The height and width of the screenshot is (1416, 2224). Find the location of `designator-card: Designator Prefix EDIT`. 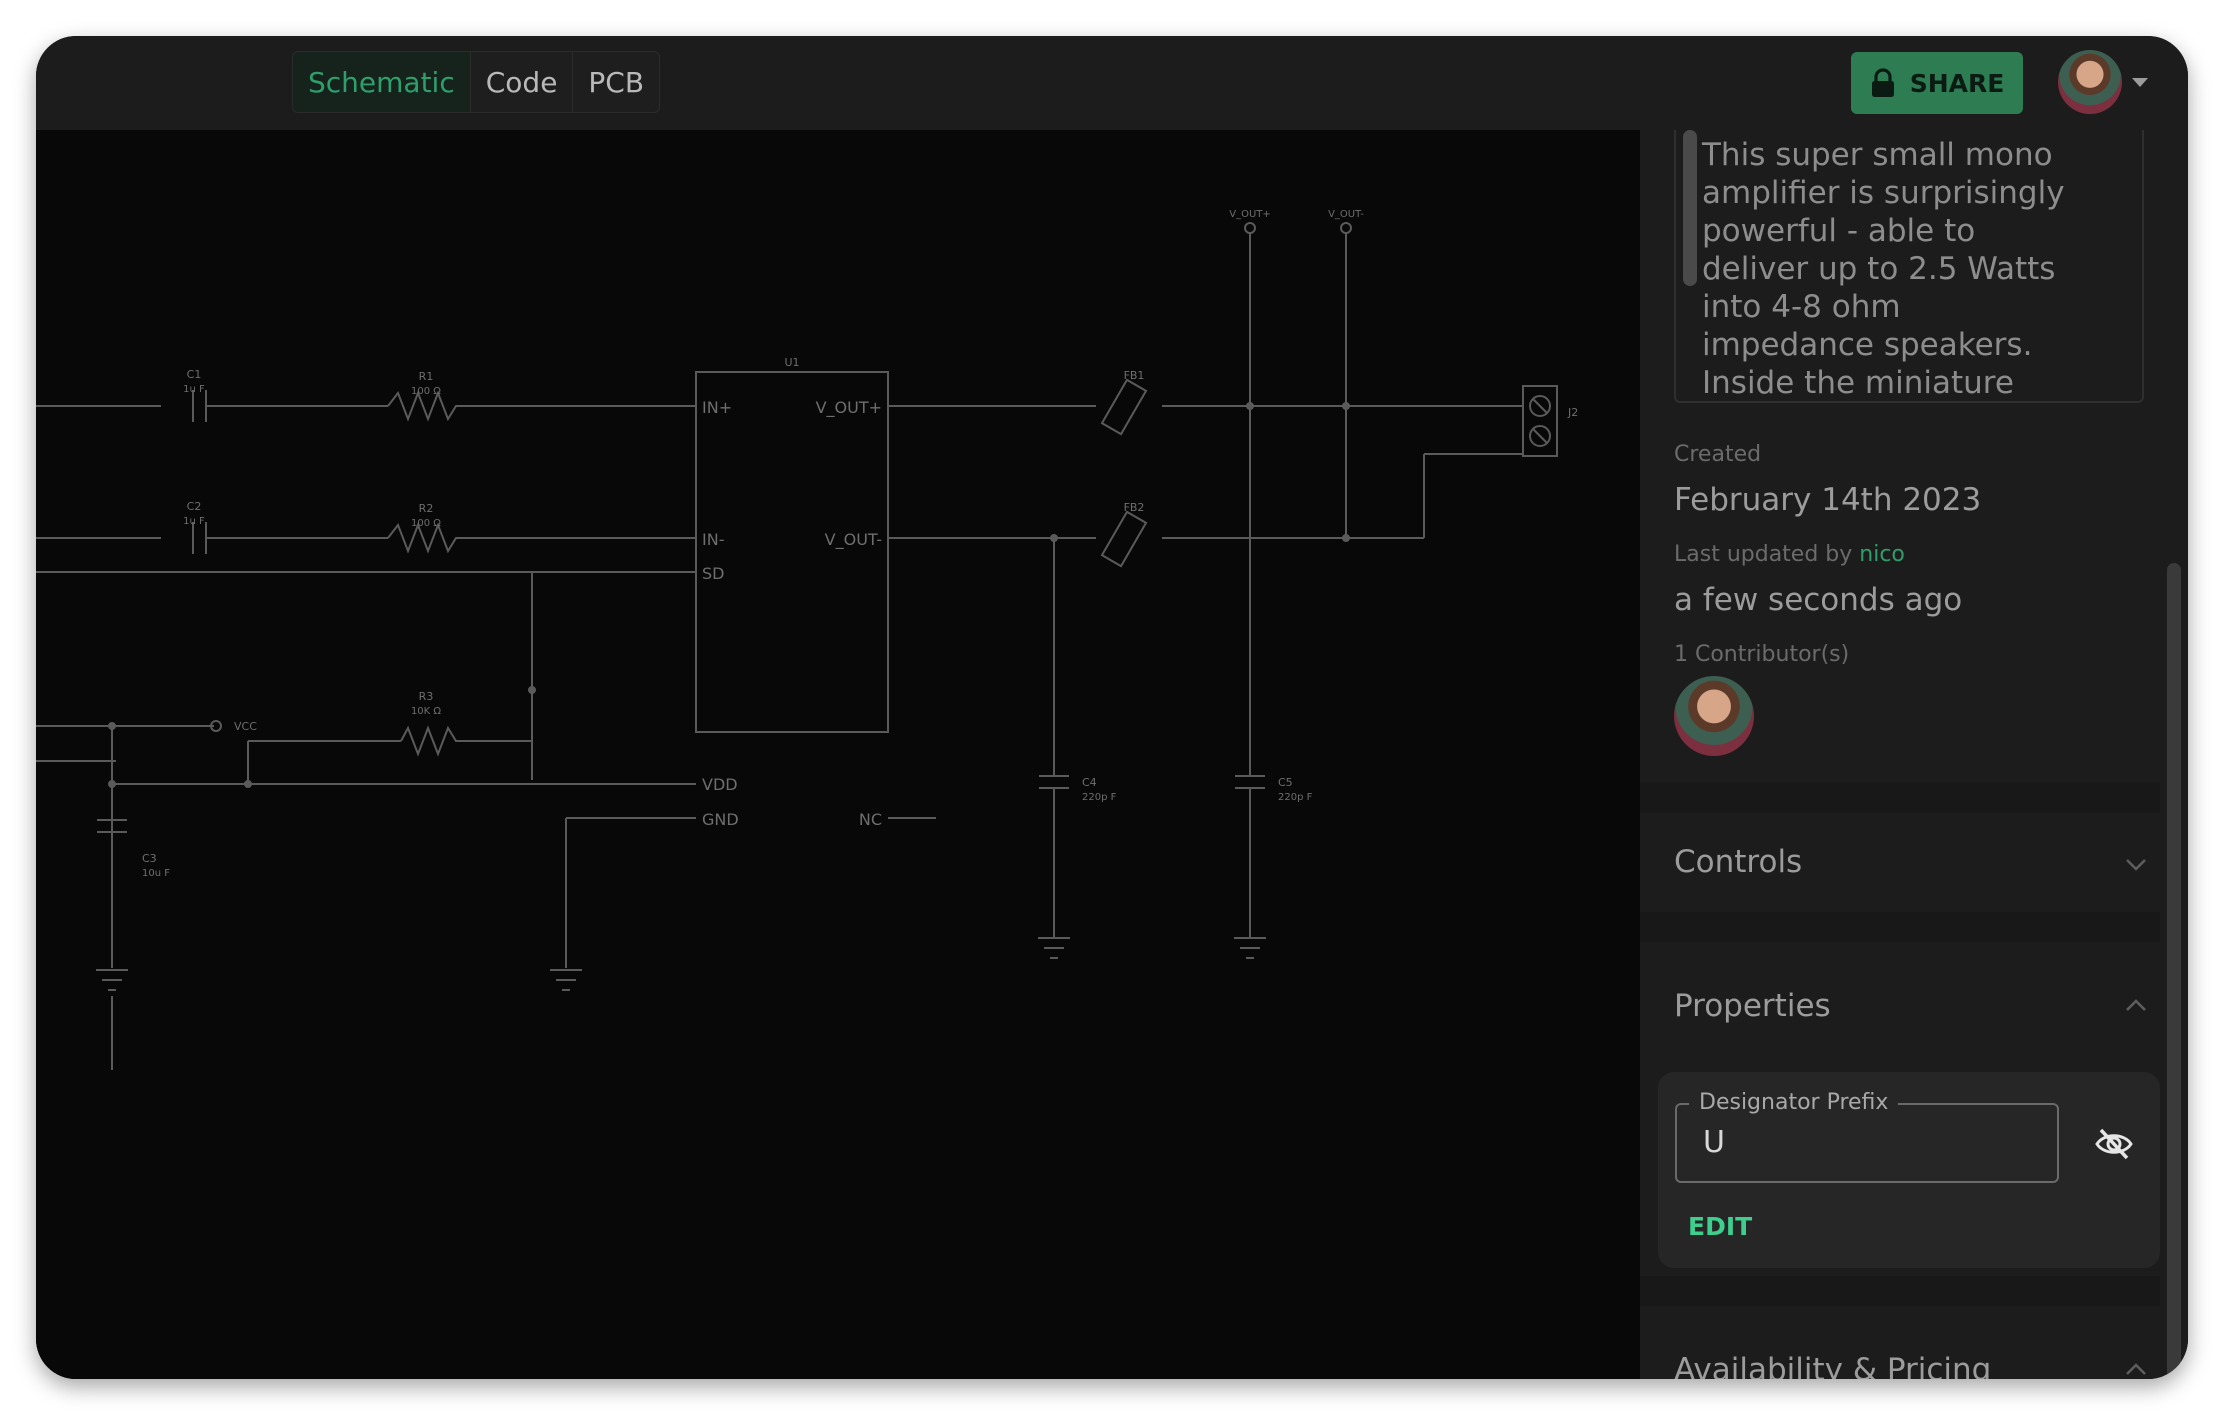

designator-card: Designator Prefix EDIT is located at coordinates (1909, 1170).